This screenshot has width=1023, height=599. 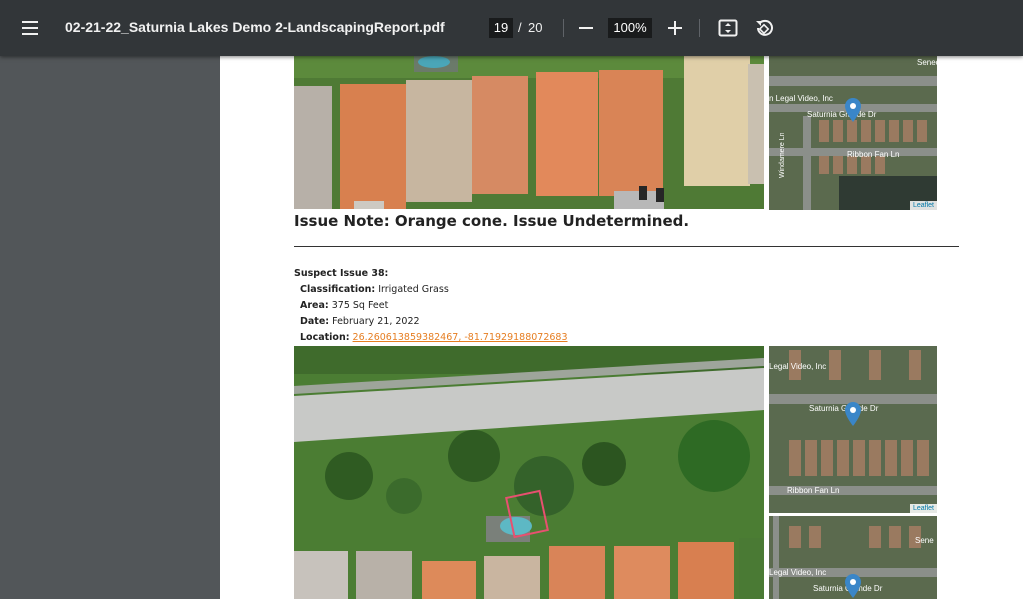 What do you see at coordinates (325, 337) in the screenshot?
I see `location-label: Location:` at bounding box center [325, 337].